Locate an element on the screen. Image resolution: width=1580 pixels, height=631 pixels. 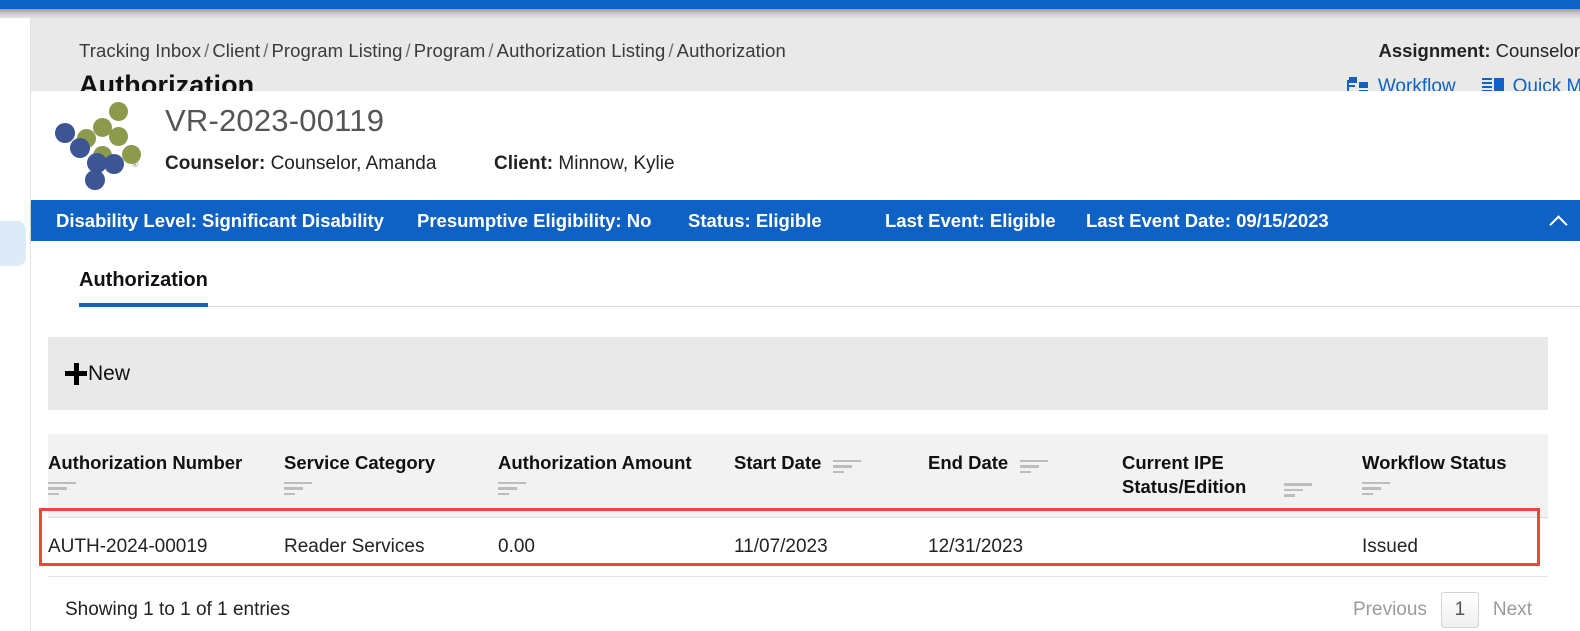
column-header-label: Authorization Amount is located at coordinates (595, 462).